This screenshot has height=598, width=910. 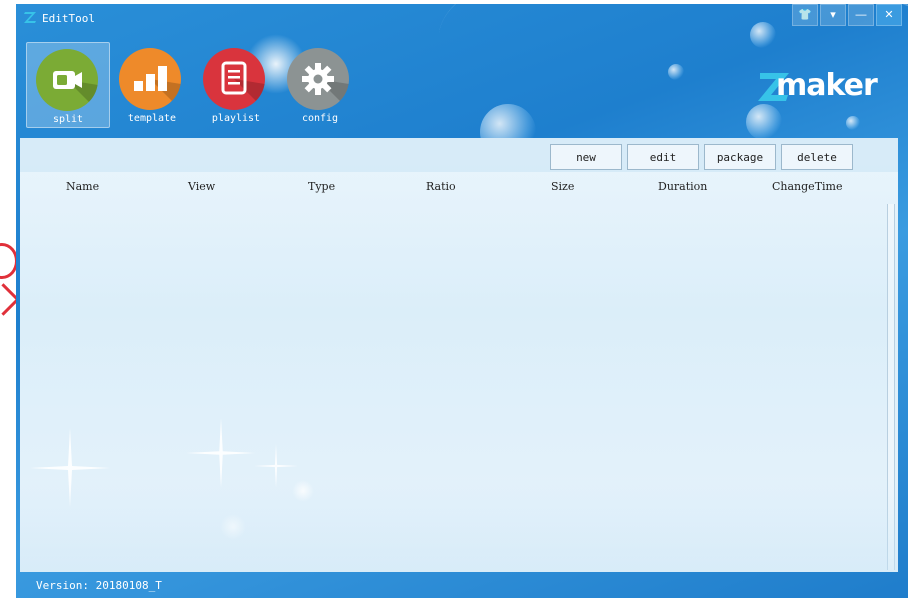 I want to click on nav-label: config, so click(x=320, y=118).